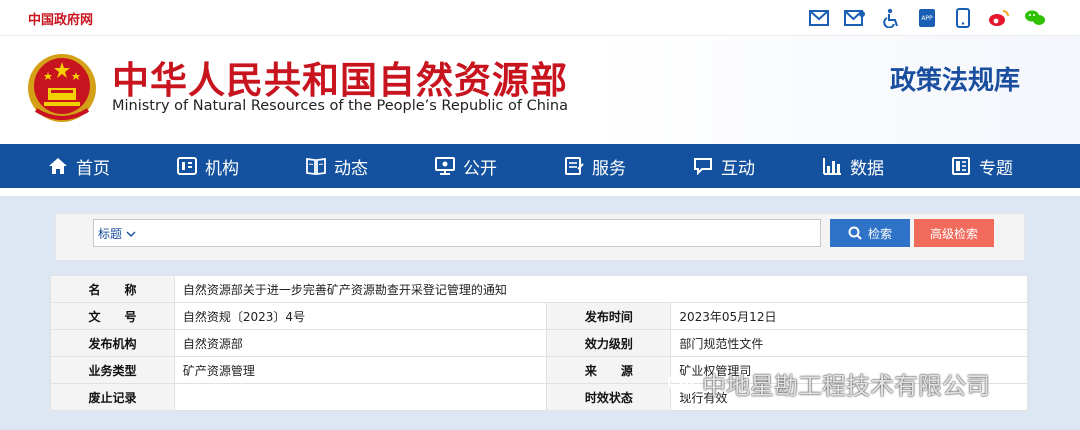  What do you see at coordinates (628, 166) in the screenshot?
I see `nav-item-service: 服务` at bounding box center [628, 166].